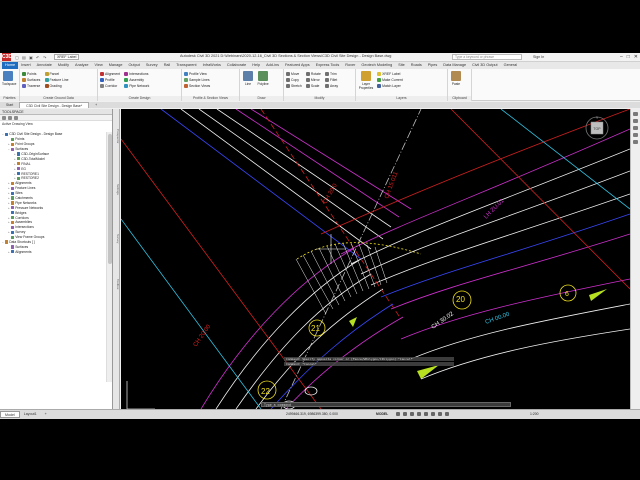 The image size is (640, 480). What do you see at coordinates (456, 78) in the screenshot?
I see `paste-button: Paste` at bounding box center [456, 78].